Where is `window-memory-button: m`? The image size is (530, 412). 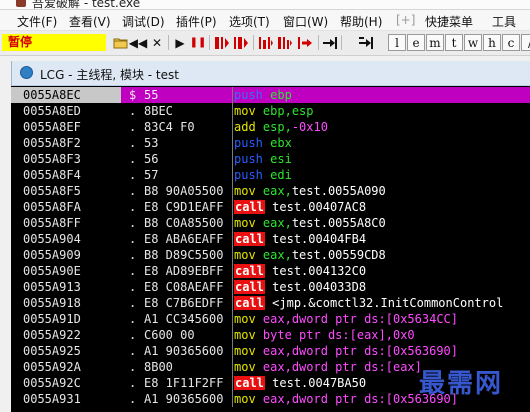 window-memory-button: m is located at coordinates (435, 42).